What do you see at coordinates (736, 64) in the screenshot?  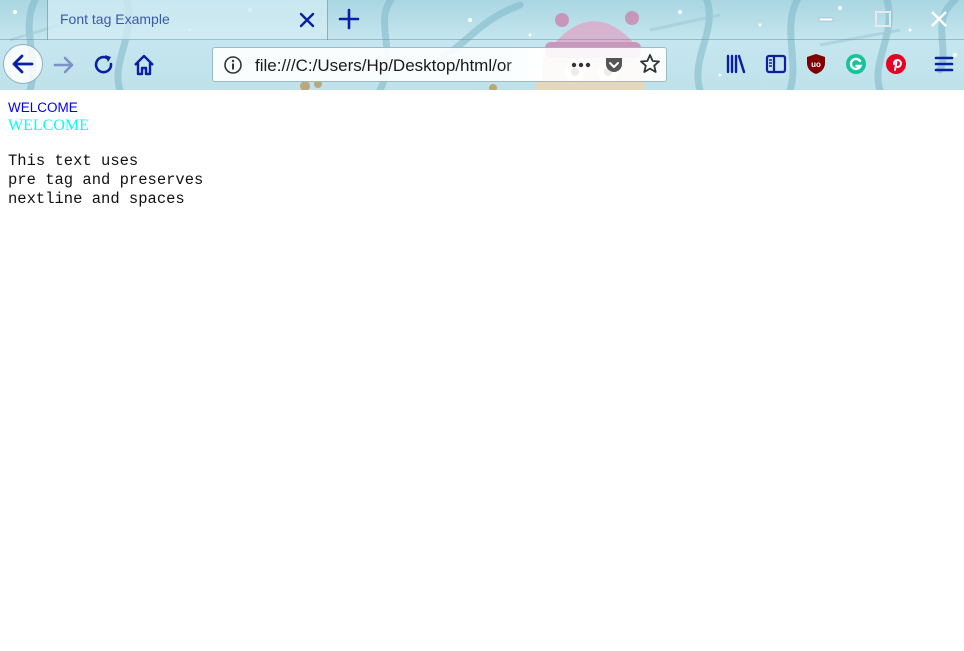 I see `library-icon` at bounding box center [736, 64].